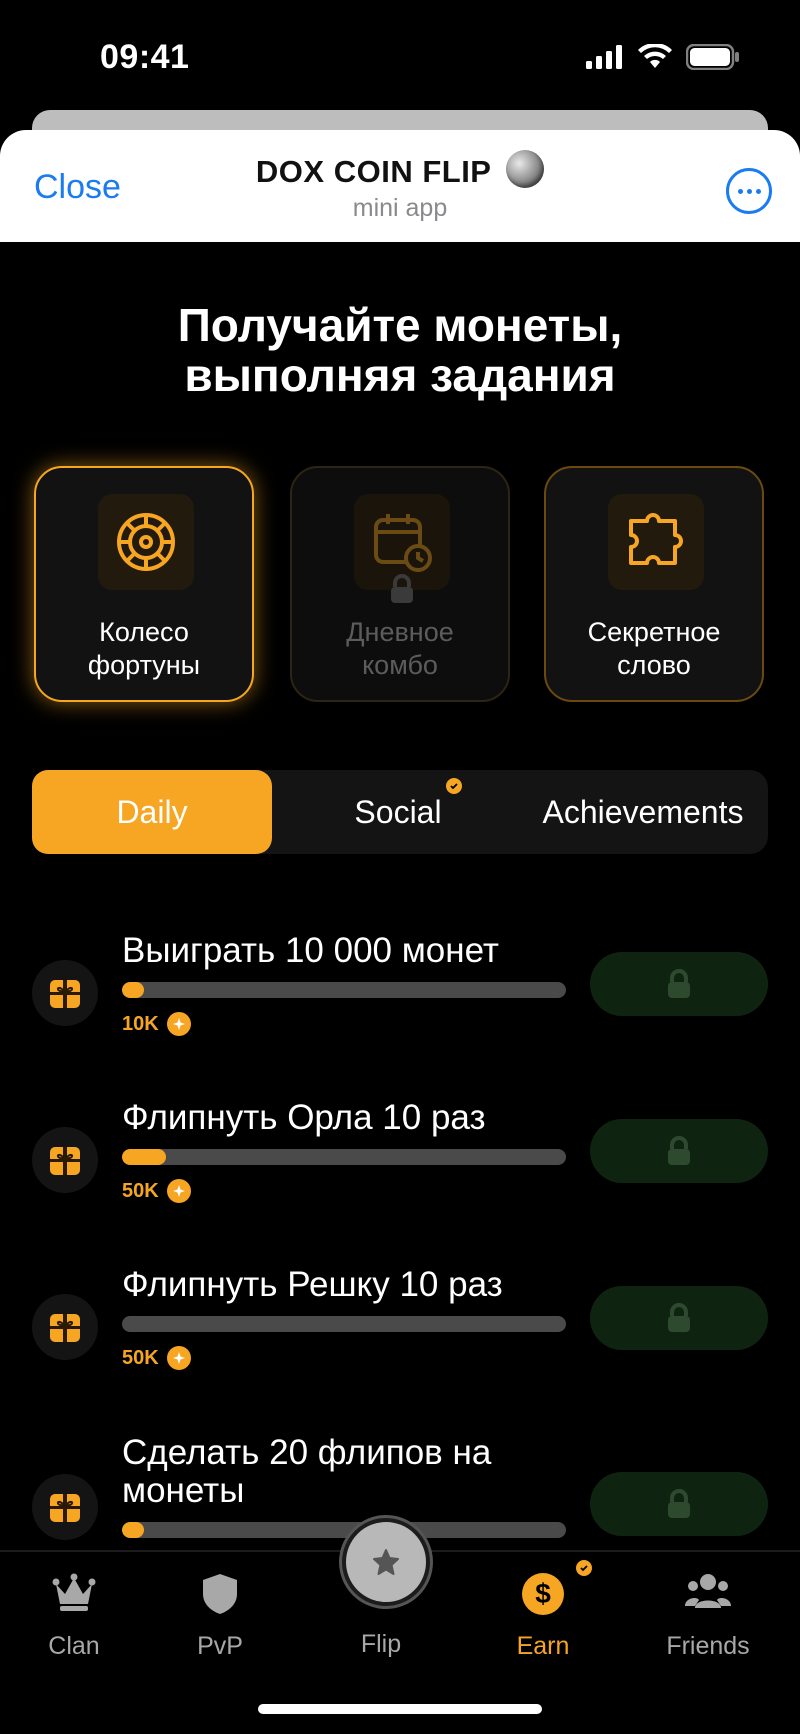  I want to click on tab-achievements: Achievements, so click(643, 812).